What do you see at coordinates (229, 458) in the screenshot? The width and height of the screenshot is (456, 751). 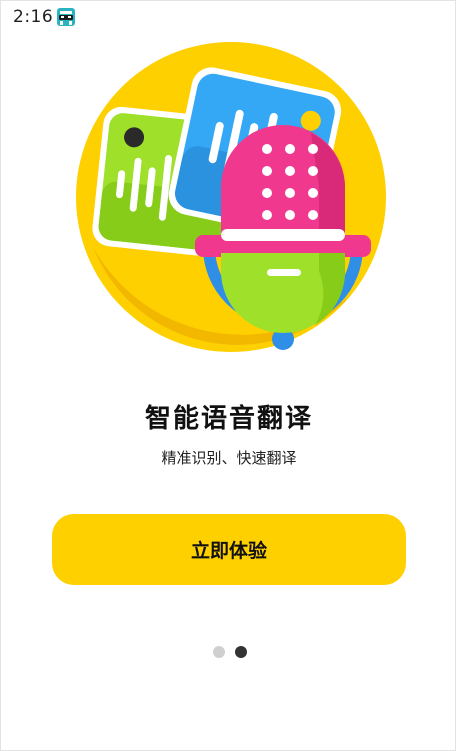 I see `page-subtitle: 精准识别、快速翻译` at bounding box center [229, 458].